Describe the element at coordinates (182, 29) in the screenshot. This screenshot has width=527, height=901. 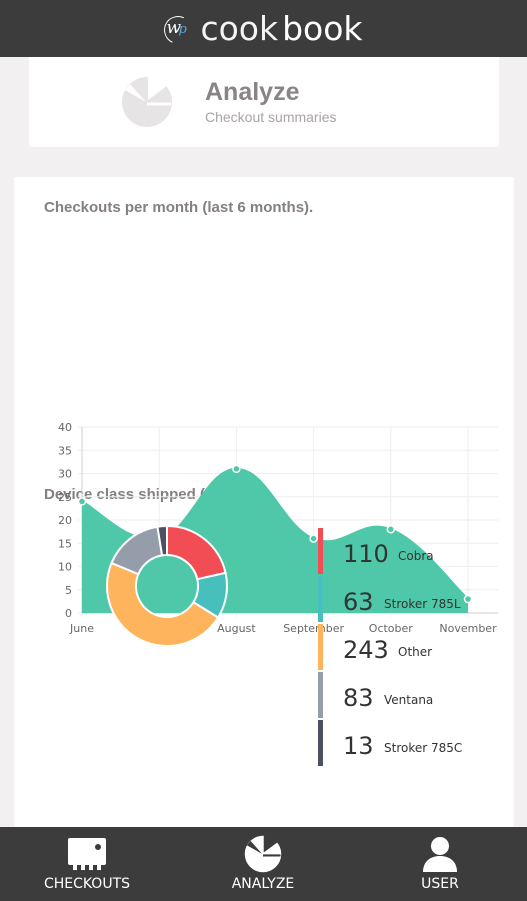
I see `logo-letter-p: p` at that location.